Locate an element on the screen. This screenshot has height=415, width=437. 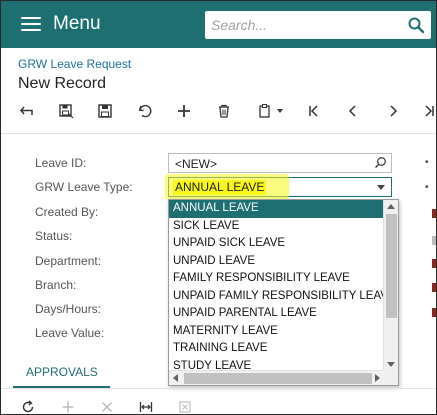
hamburger-menu-icon is located at coordinates (31, 24).